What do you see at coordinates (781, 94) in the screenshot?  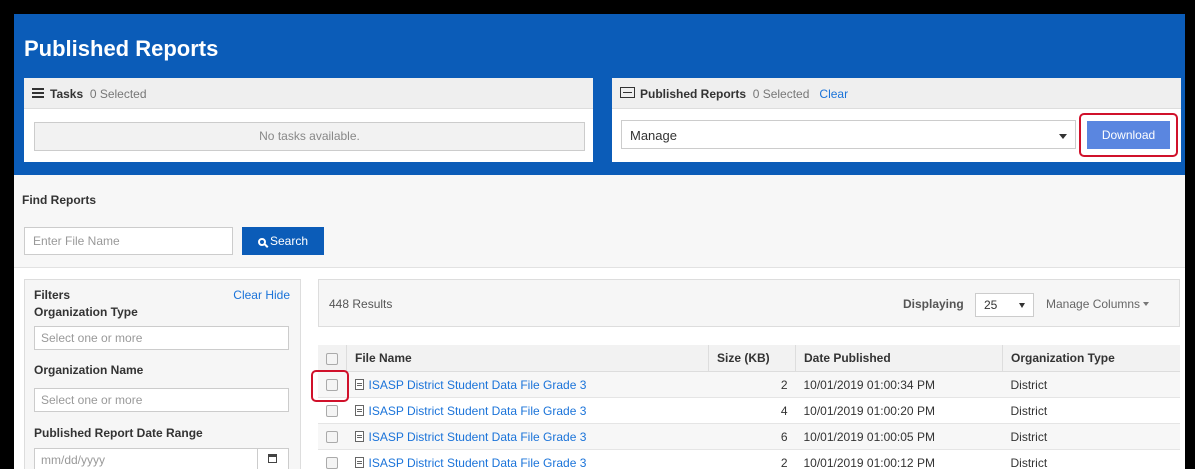 I see `published-selected-count: 0 Selected` at bounding box center [781, 94].